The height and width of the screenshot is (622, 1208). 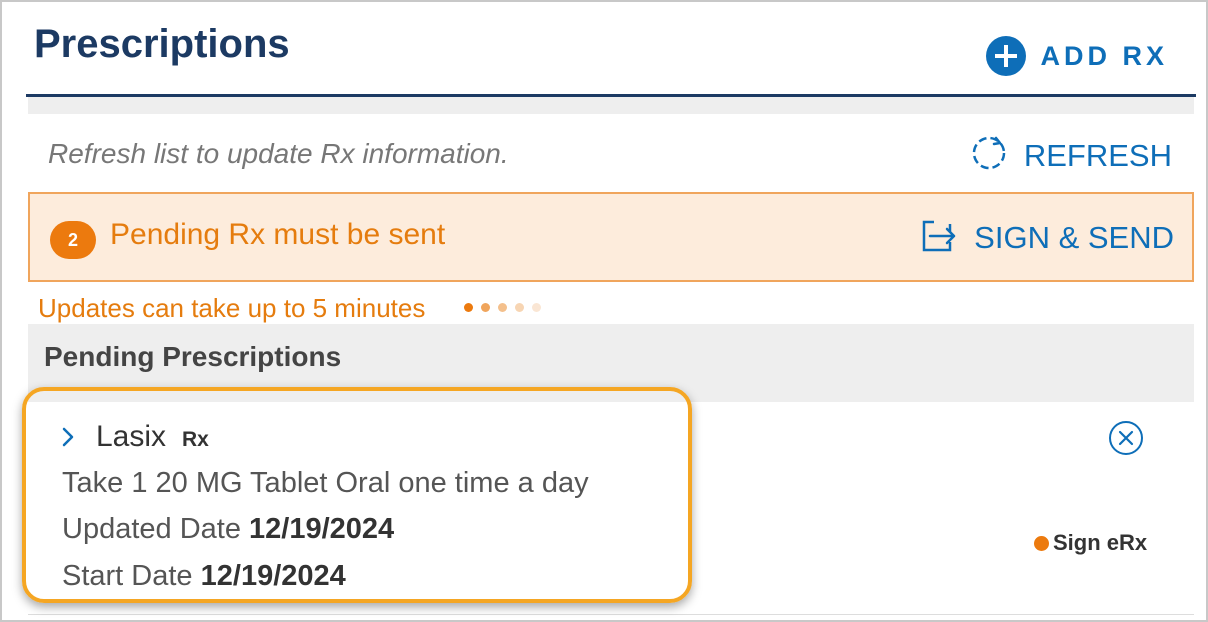 I want to click on sign-and-send-button: SIGN & SEND, so click(x=1047, y=237).